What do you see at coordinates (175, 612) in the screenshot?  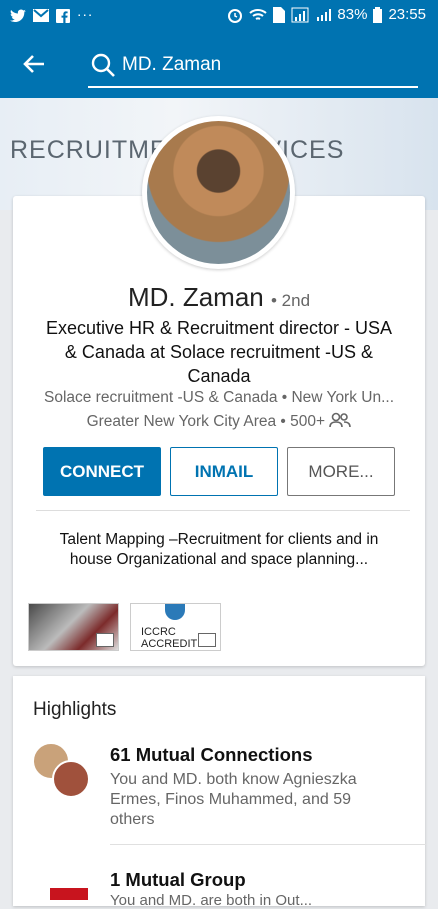 I see `iccrc-logo` at bounding box center [175, 612].